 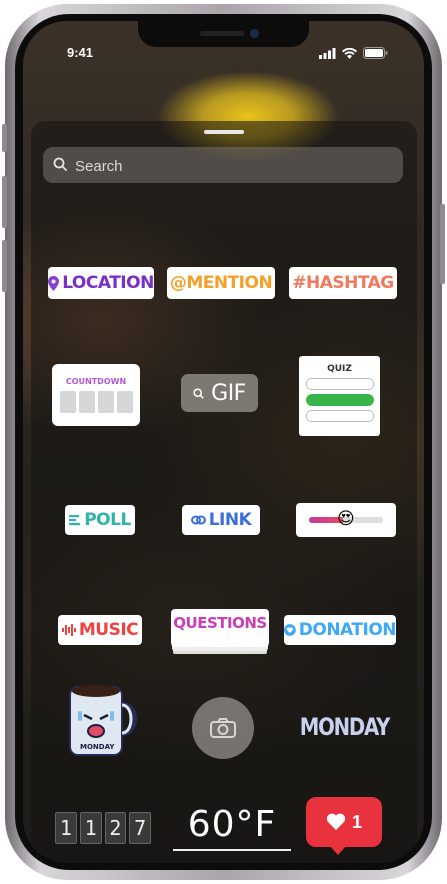 I want to click on like-count: 1, so click(x=356, y=821).